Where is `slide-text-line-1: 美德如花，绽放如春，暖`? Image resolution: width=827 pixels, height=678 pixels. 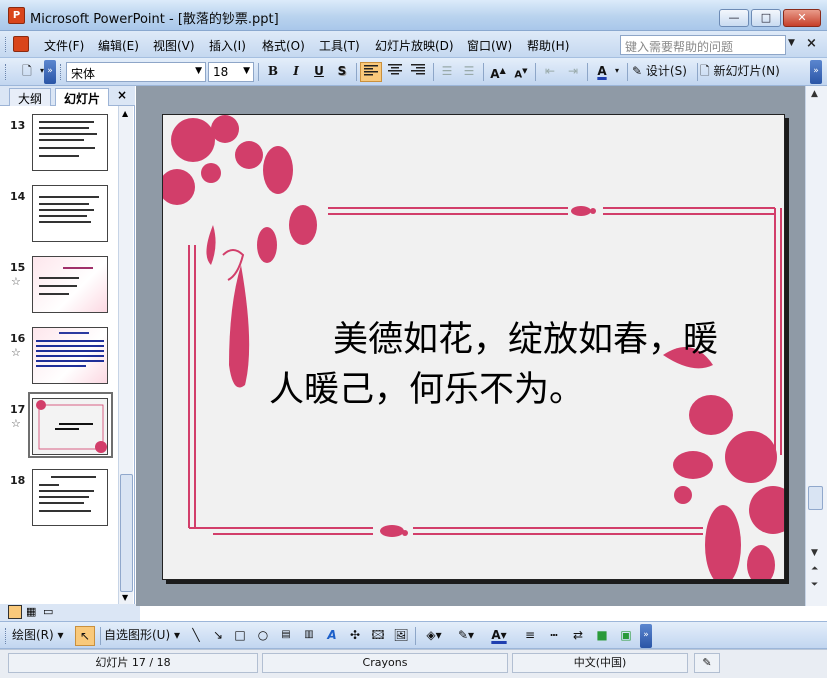 slide-text-line-1: 美德如花，绽放如春，暖 is located at coordinates (526, 340).